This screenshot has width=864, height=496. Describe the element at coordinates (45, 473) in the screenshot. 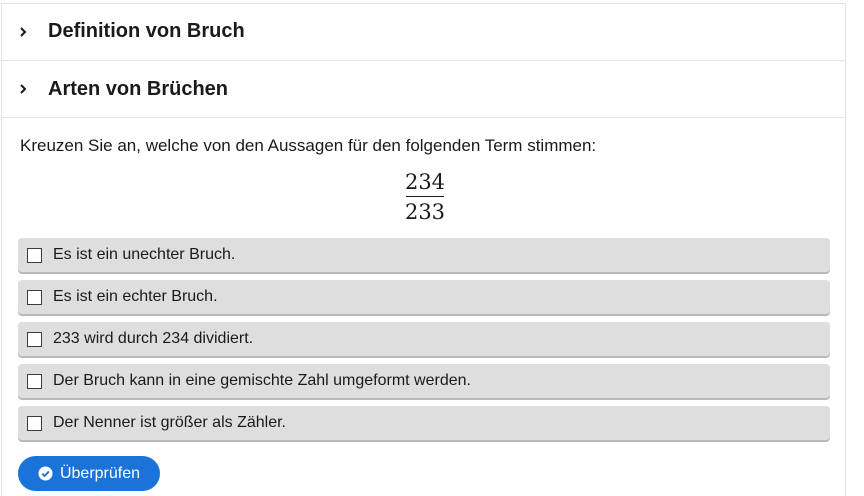

I see `check-circle-icon` at that location.